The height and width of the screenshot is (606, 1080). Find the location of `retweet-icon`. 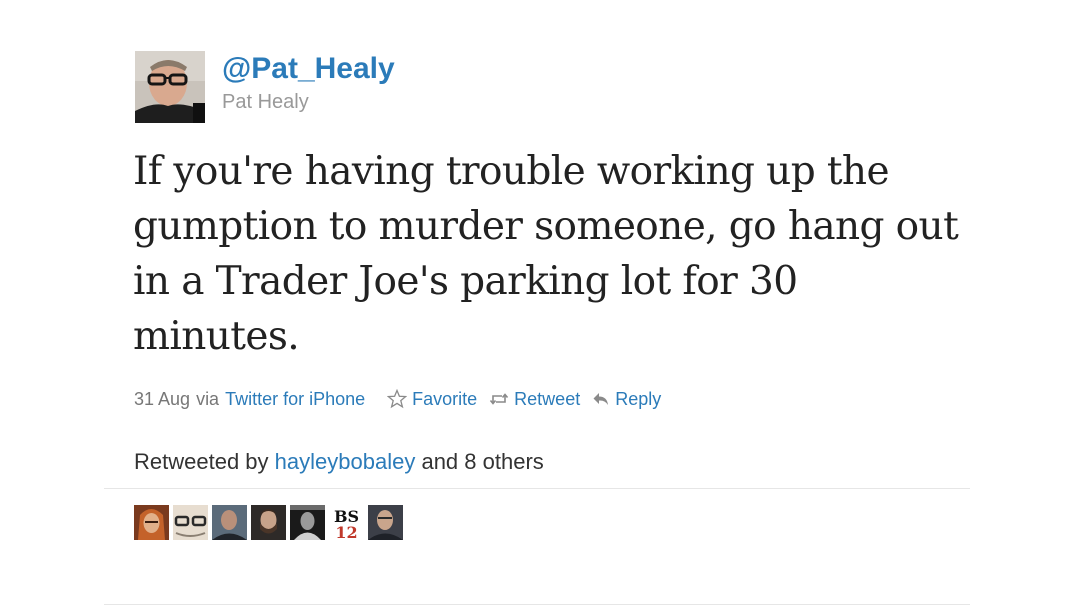

retweet-icon is located at coordinates (499, 399).